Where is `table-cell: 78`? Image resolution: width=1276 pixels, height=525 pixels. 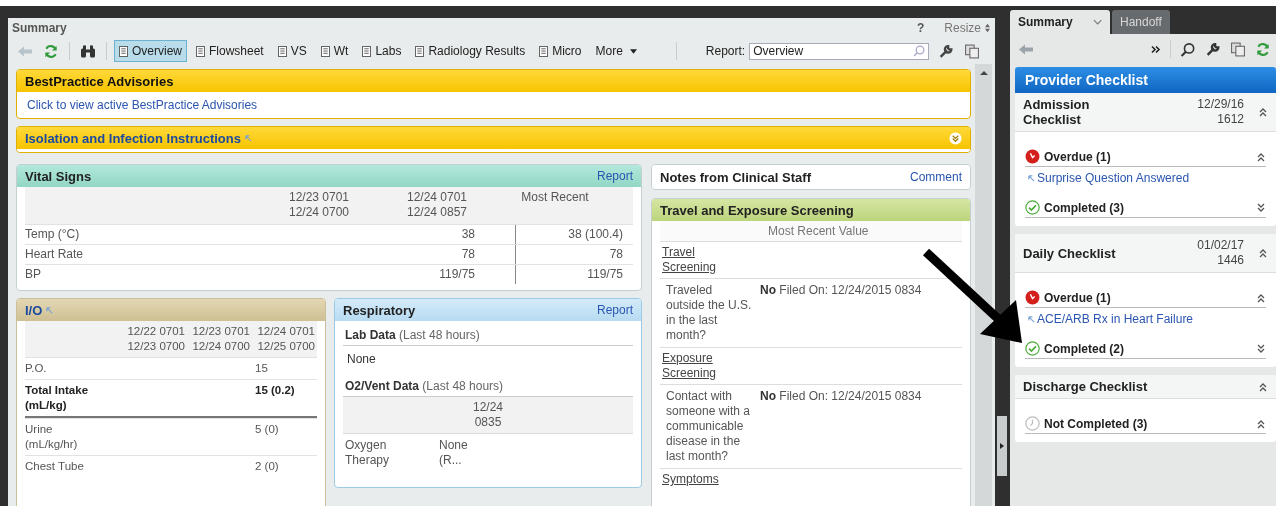
table-cell: 78 is located at coordinates (468, 254).